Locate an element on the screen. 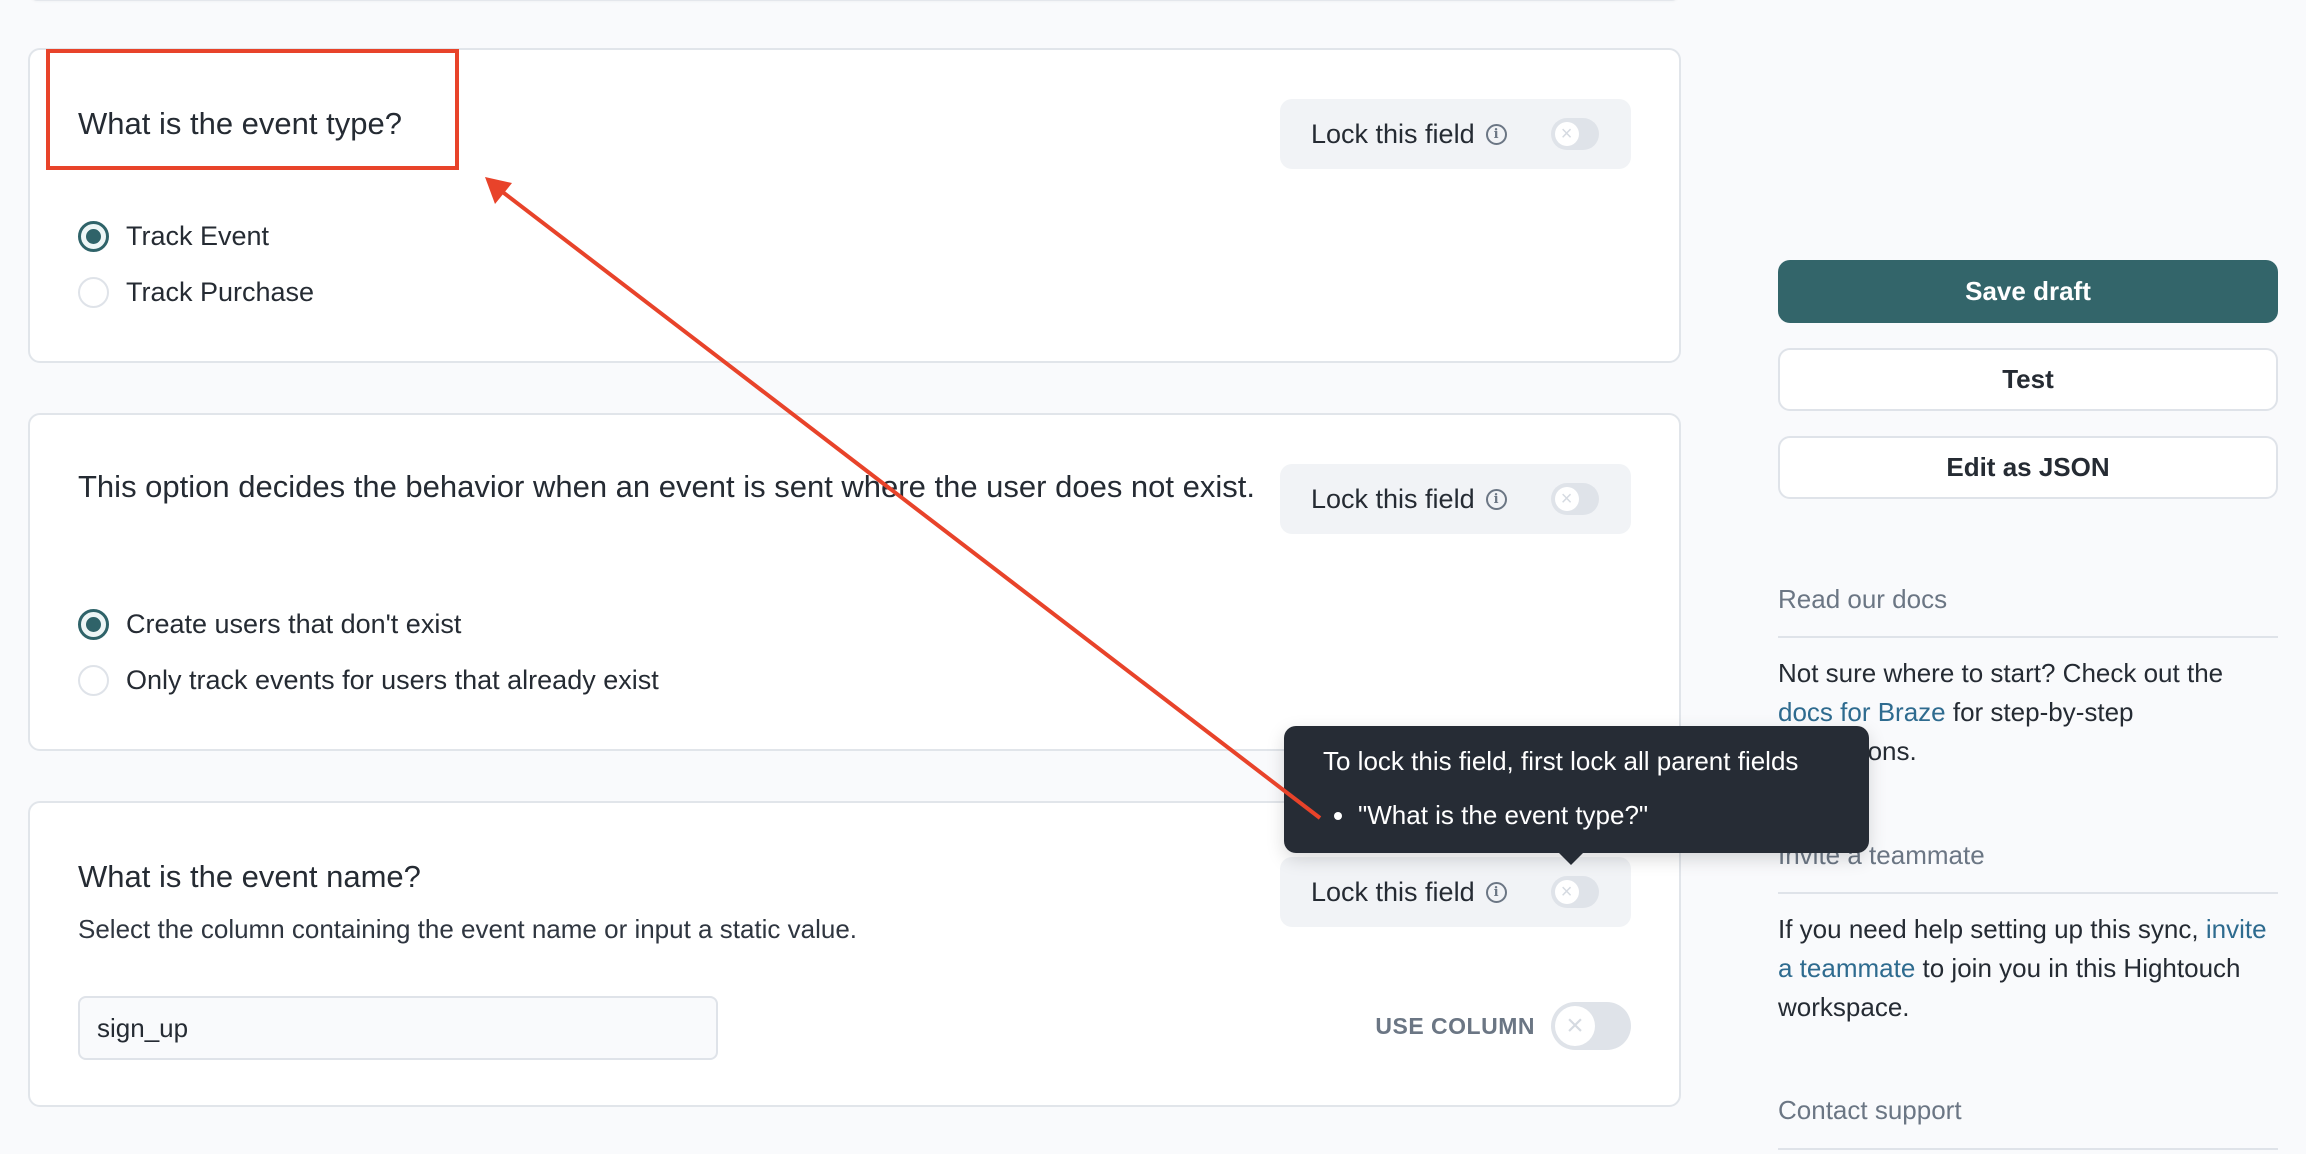  contact-support-heading: Contact support is located at coordinates (1870, 1110).